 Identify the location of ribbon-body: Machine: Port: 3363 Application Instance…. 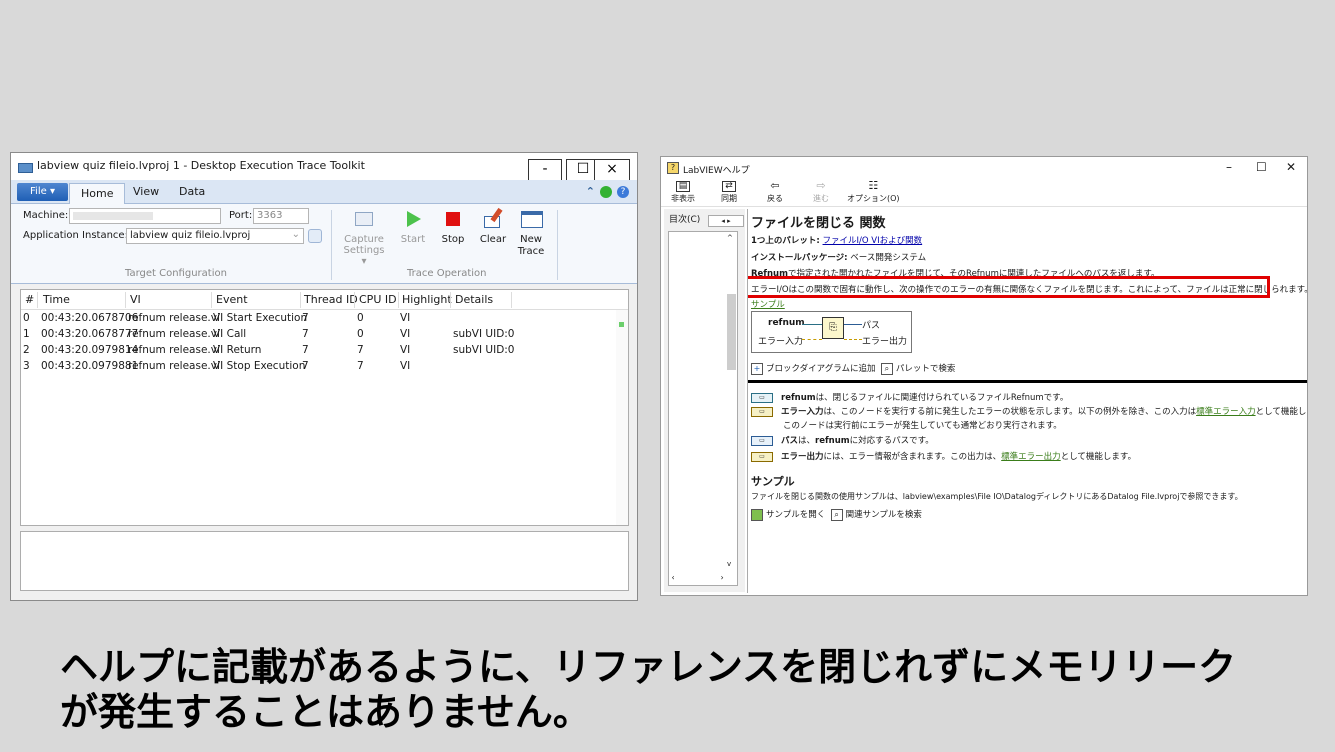
(324, 244).